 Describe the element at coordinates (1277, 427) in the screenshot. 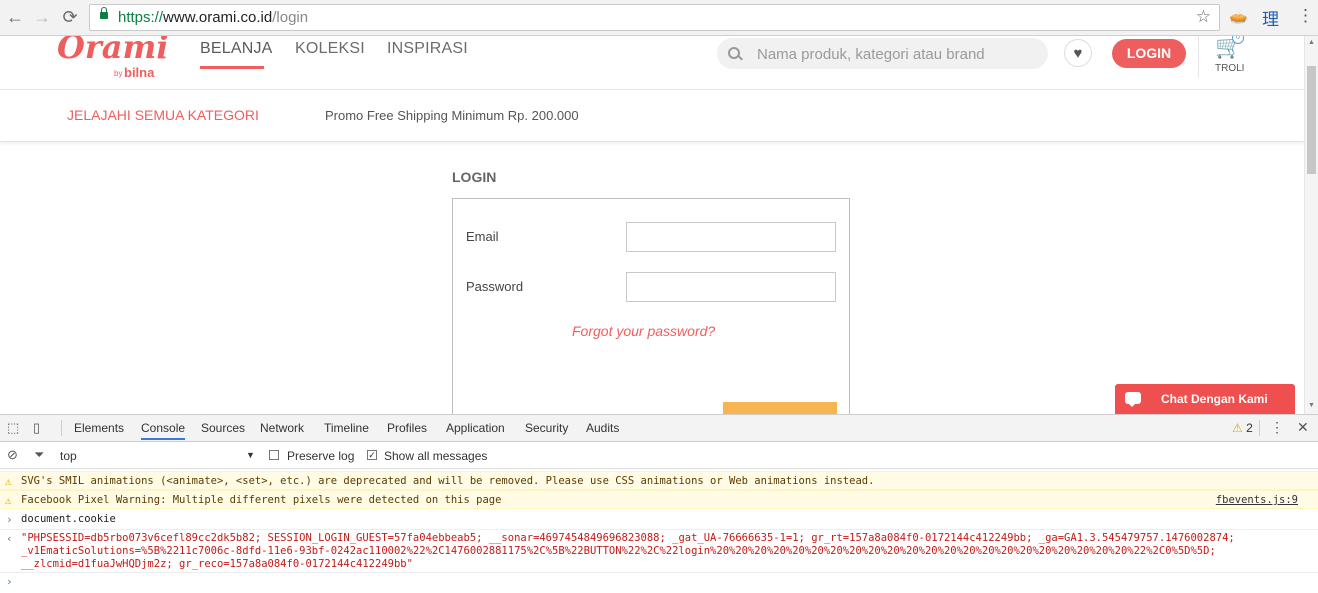

I see `devtools-menu-icon: ⋮` at that location.